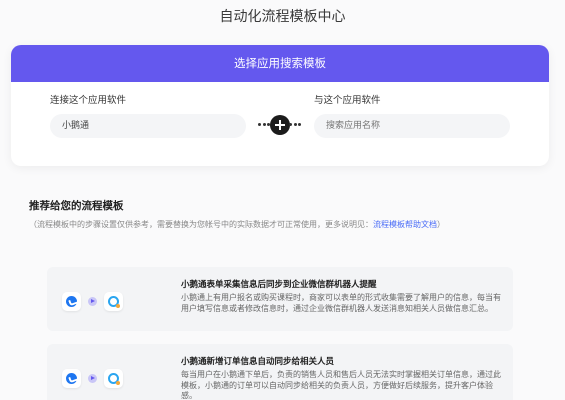  Describe the element at coordinates (296, 124) in the screenshot. I see `ellipsis-icon` at that location.